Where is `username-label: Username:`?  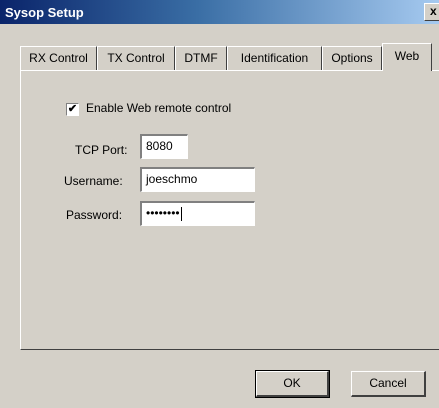 username-label: Username: is located at coordinates (93, 181).